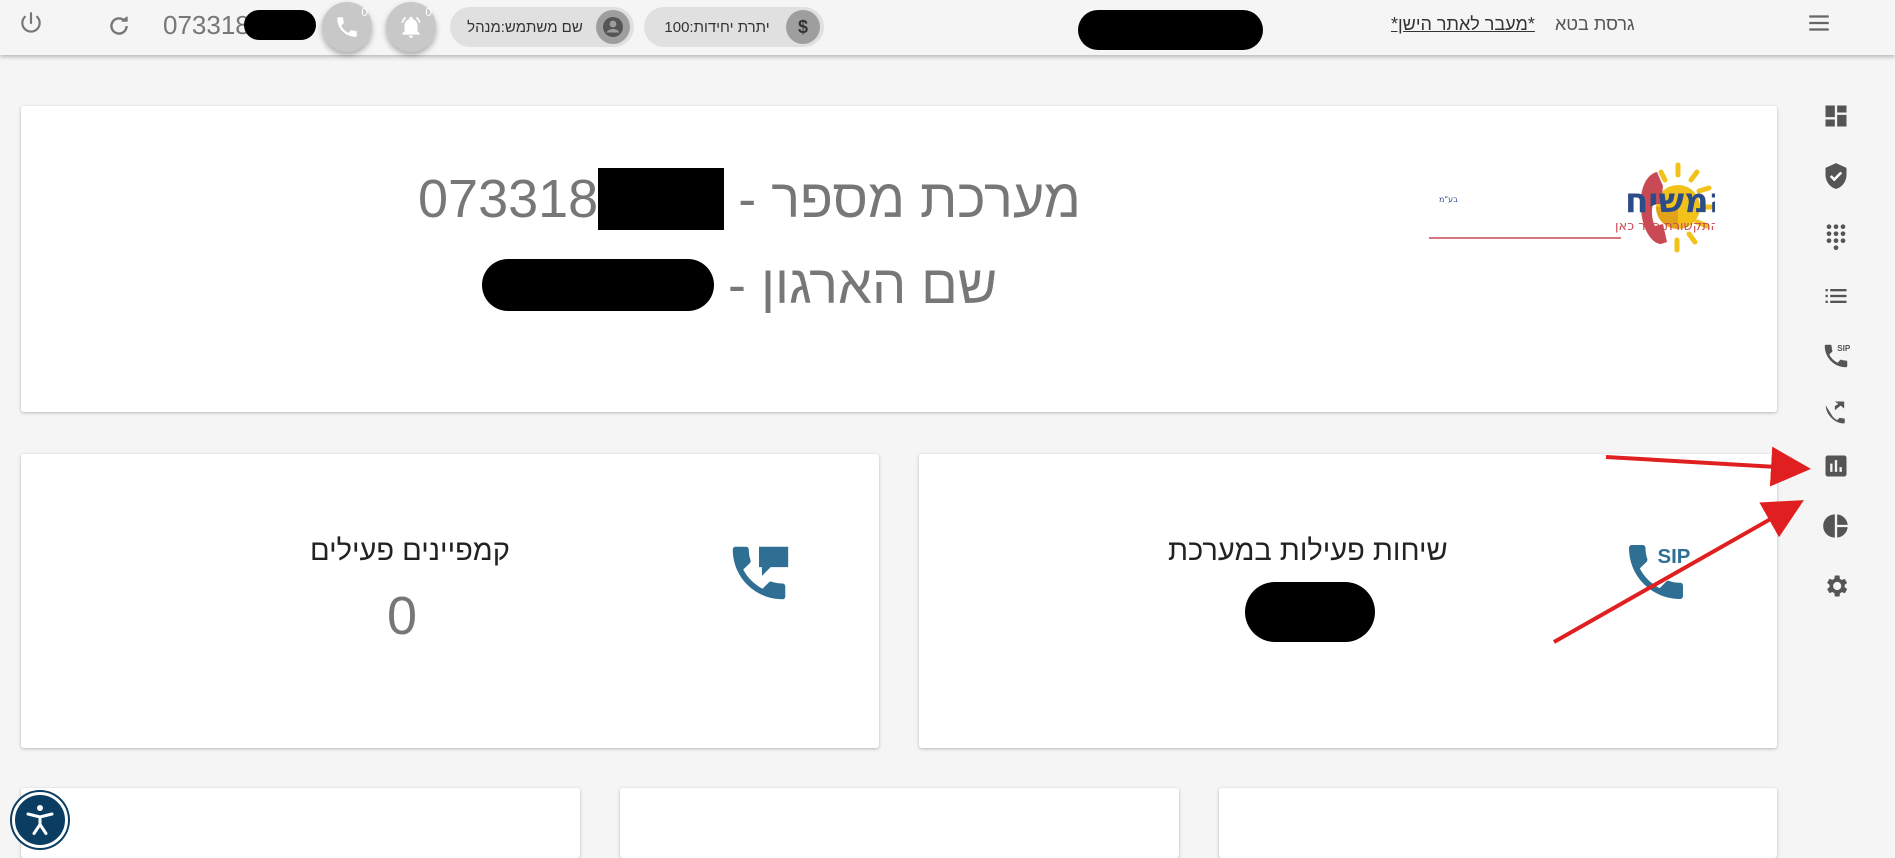 Image resolution: width=1895 pixels, height=858 pixels. I want to click on dashboard-icon, so click(1836, 116).